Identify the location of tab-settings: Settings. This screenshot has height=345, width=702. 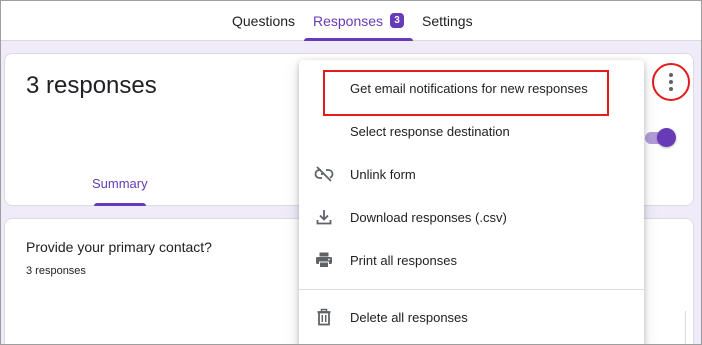
(447, 20).